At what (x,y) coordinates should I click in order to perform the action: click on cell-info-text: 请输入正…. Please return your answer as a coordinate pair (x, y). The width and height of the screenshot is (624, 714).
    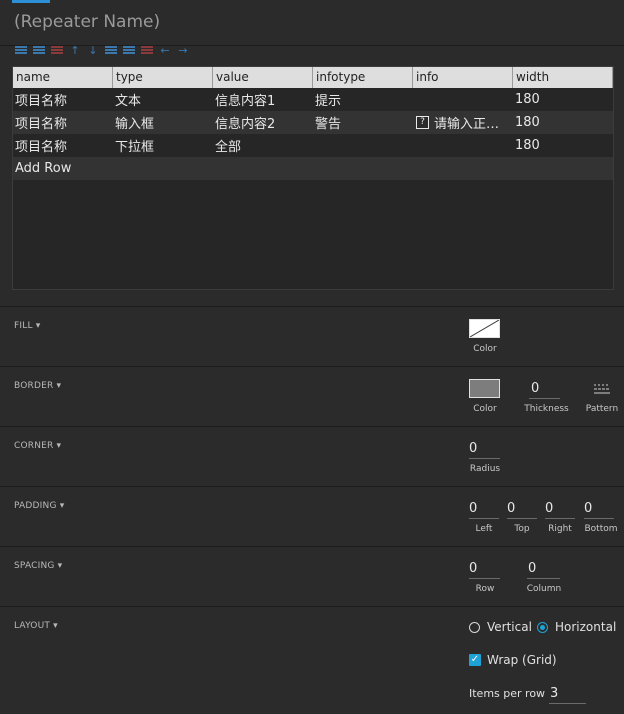
    Looking at the image, I should click on (467, 124).